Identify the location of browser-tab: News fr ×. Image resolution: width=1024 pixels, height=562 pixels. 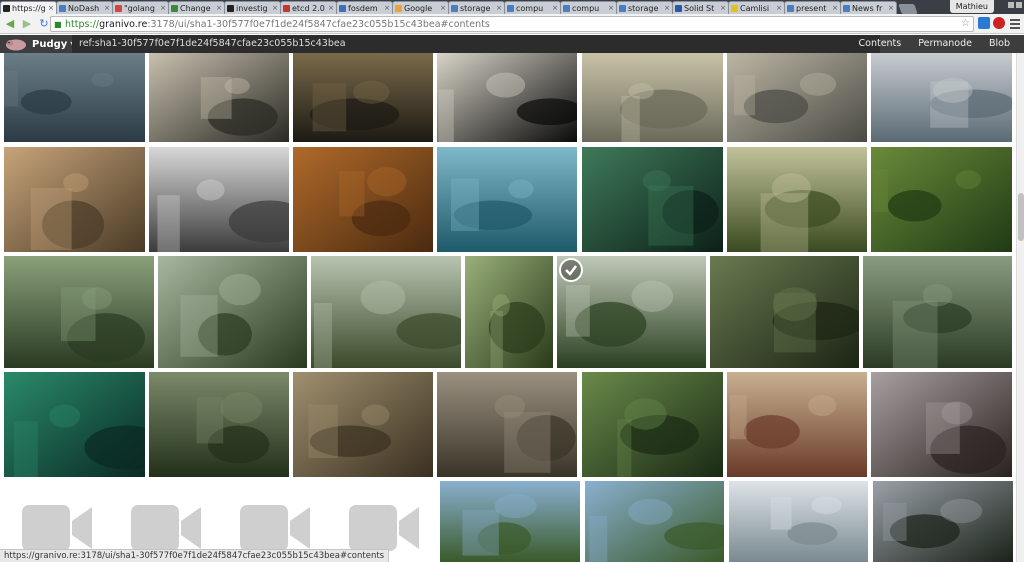
(868, 7).